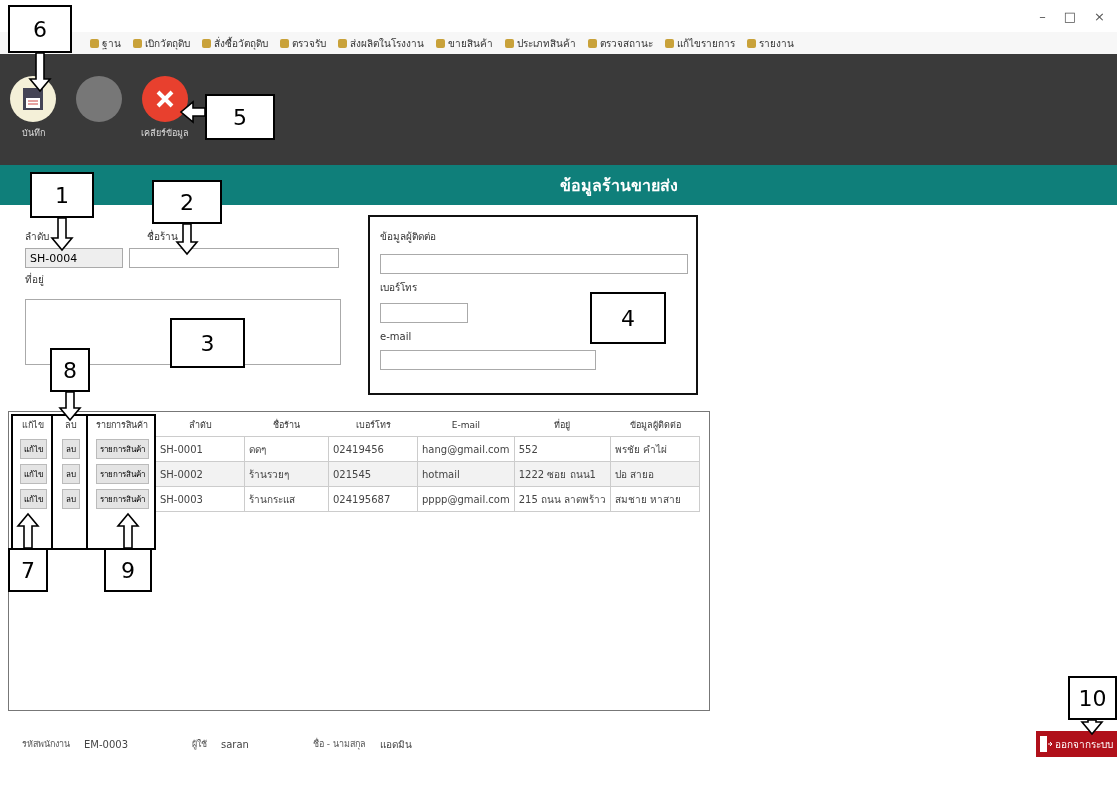  Describe the element at coordinates (309, 43) in the screenshot. I see `menu-item: ตรวจรับ` at that location.